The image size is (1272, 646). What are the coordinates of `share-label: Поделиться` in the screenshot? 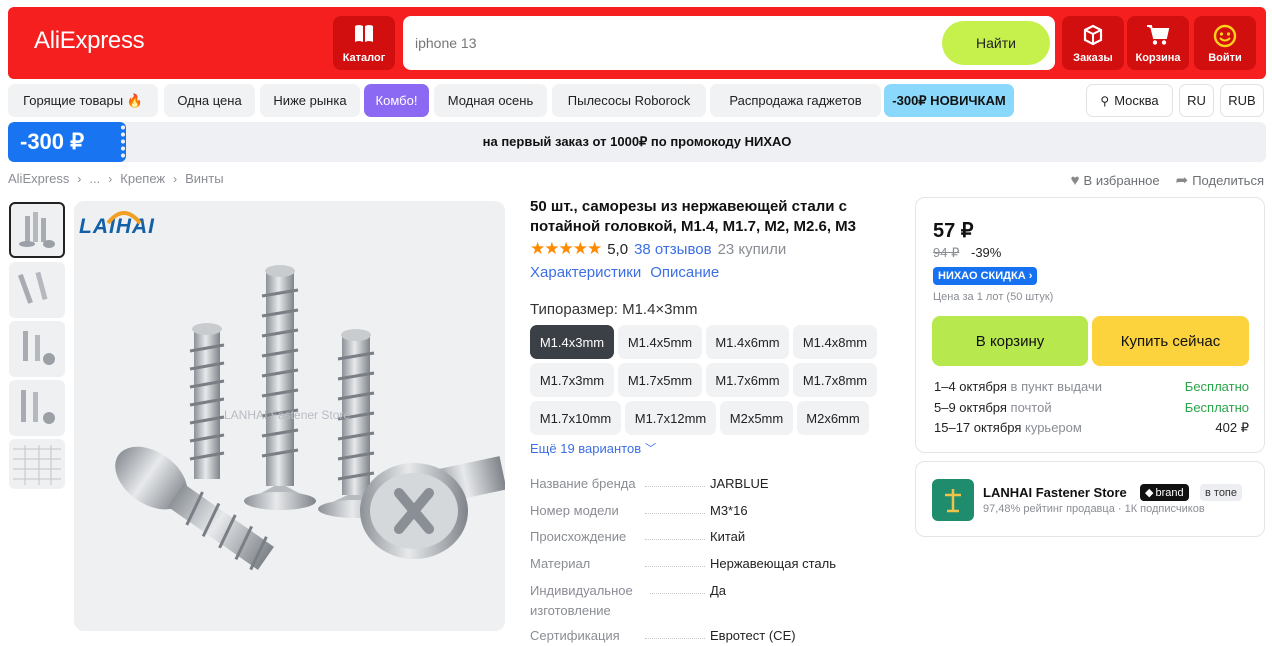 It's located at (1228, 180).